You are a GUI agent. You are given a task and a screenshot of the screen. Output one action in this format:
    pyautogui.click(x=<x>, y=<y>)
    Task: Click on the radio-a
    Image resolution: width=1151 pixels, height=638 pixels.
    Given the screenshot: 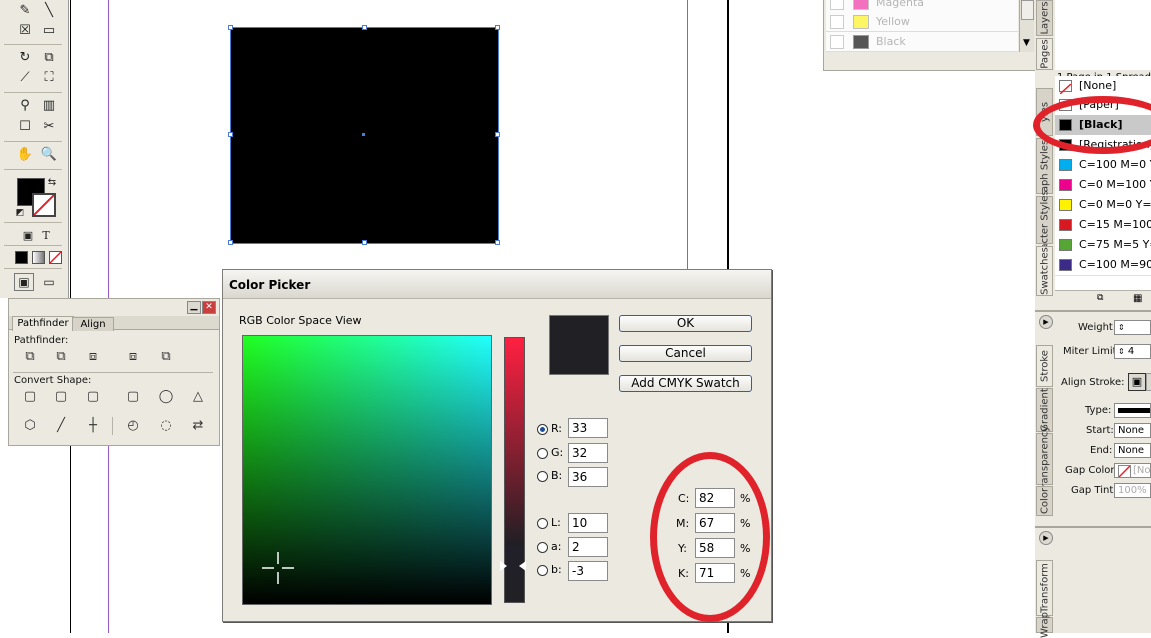 What is the action you would take?
    pyautogui.click(x=542, y=547)
    